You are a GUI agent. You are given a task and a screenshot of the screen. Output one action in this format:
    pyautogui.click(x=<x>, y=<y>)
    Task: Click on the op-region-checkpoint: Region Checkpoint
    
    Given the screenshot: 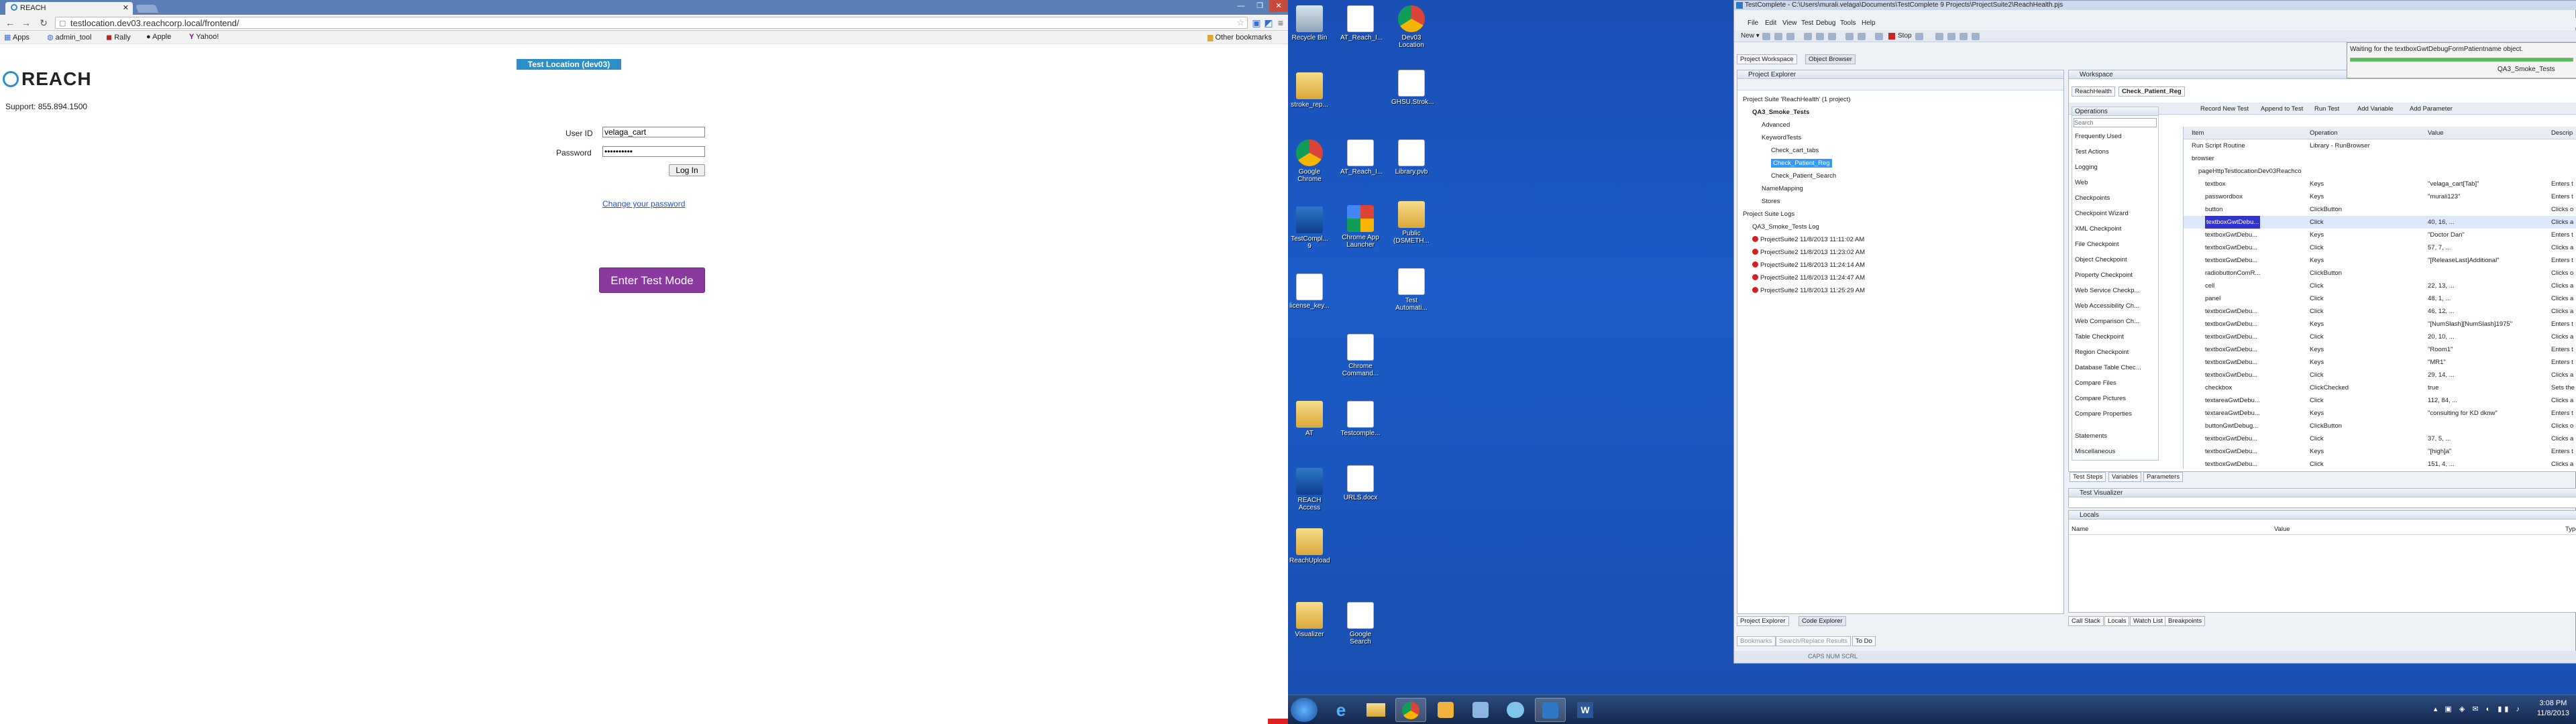 What is the action you would take?
    pyautogui.click(x=2115, y=352)
    